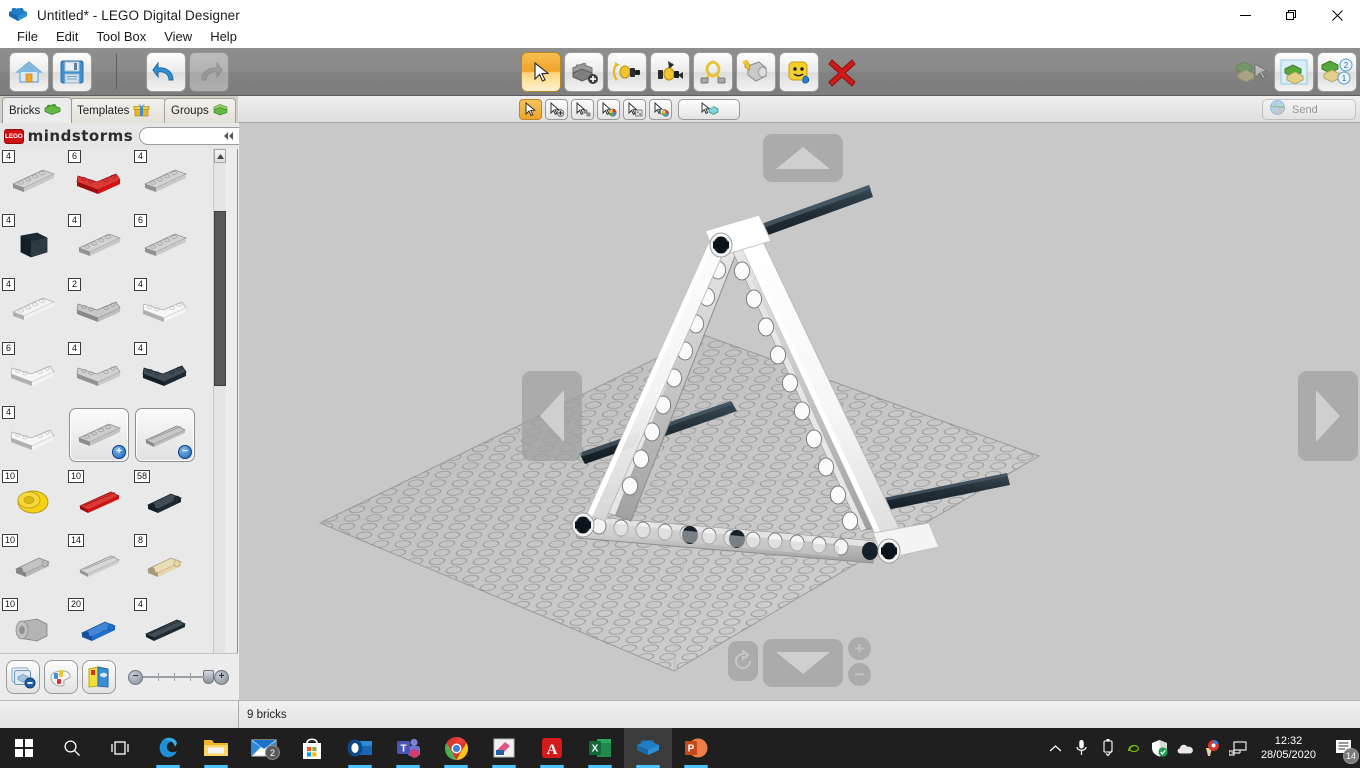  I want to click on palette-brick: 14, so click(99, 565).